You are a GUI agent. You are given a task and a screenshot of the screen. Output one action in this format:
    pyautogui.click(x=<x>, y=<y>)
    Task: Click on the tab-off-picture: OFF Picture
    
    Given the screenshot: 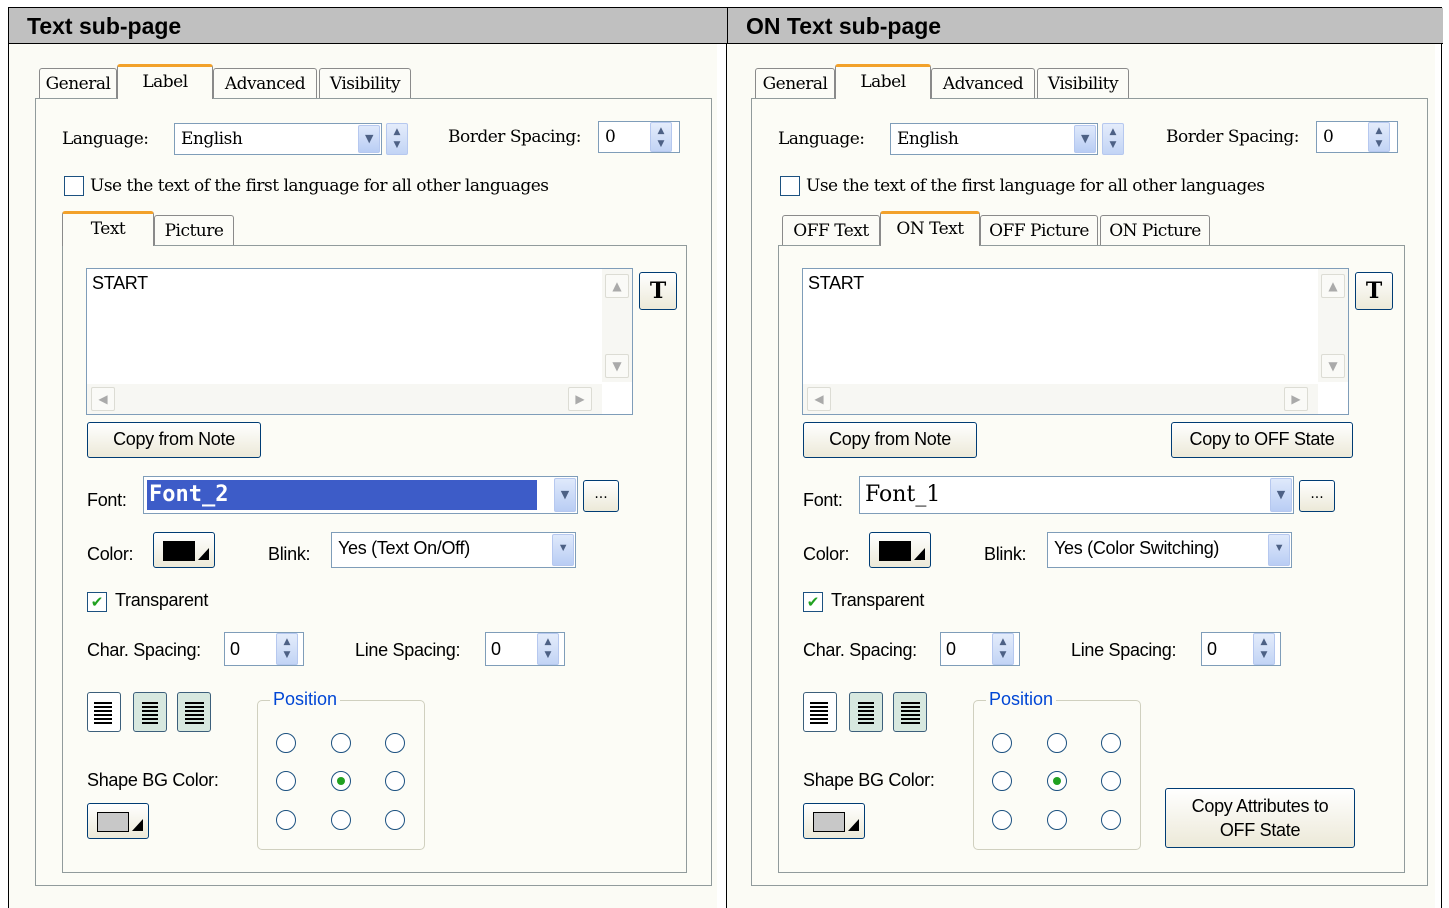 What is the action you would take?
    pyautogui.click(x=1039, y=231)
    